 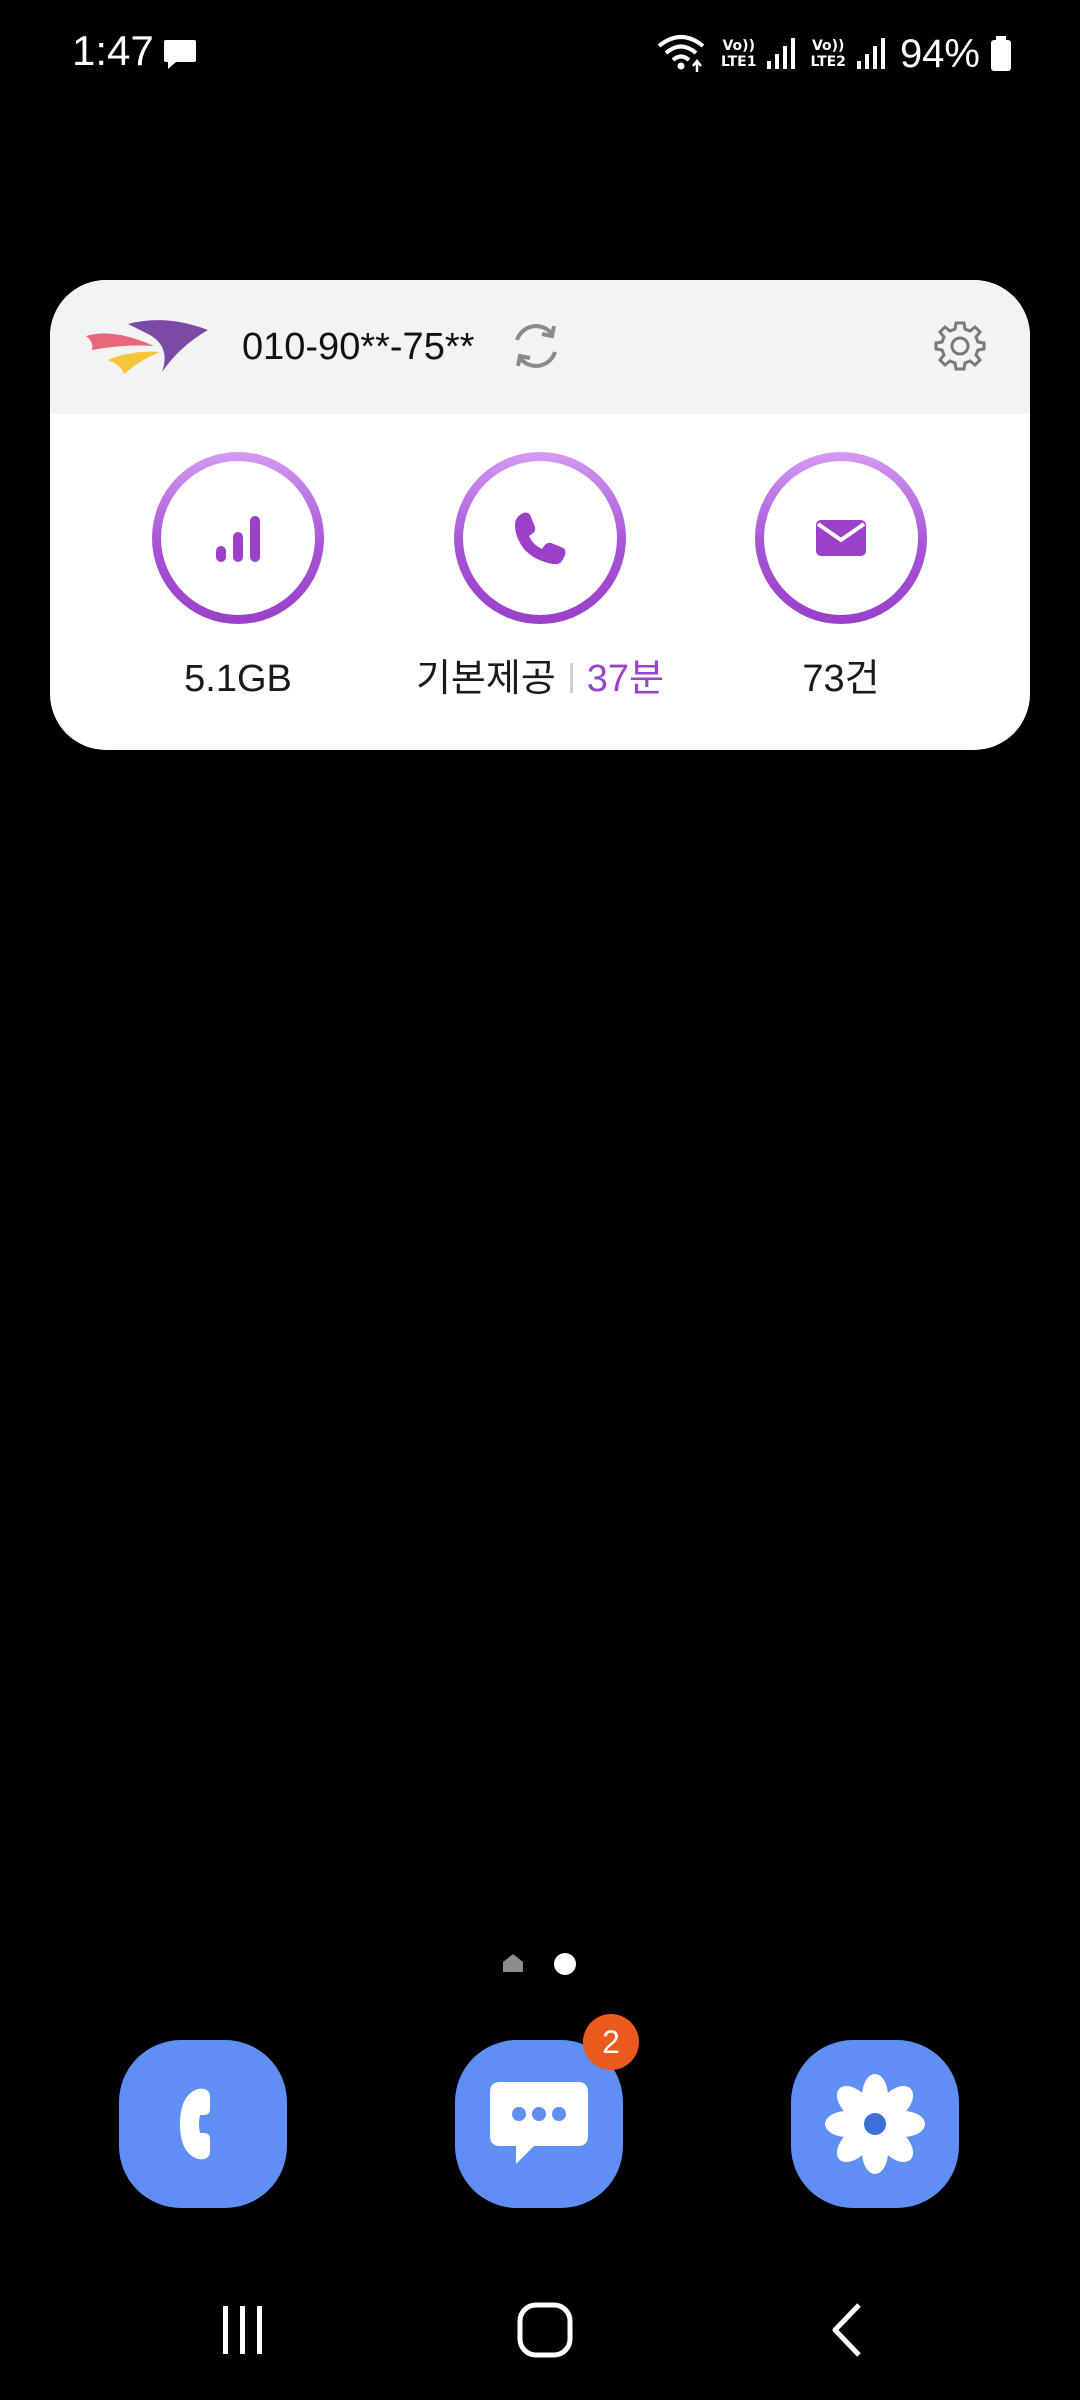 I want to click on signal-bars-icon, so click(x=238, y=539).